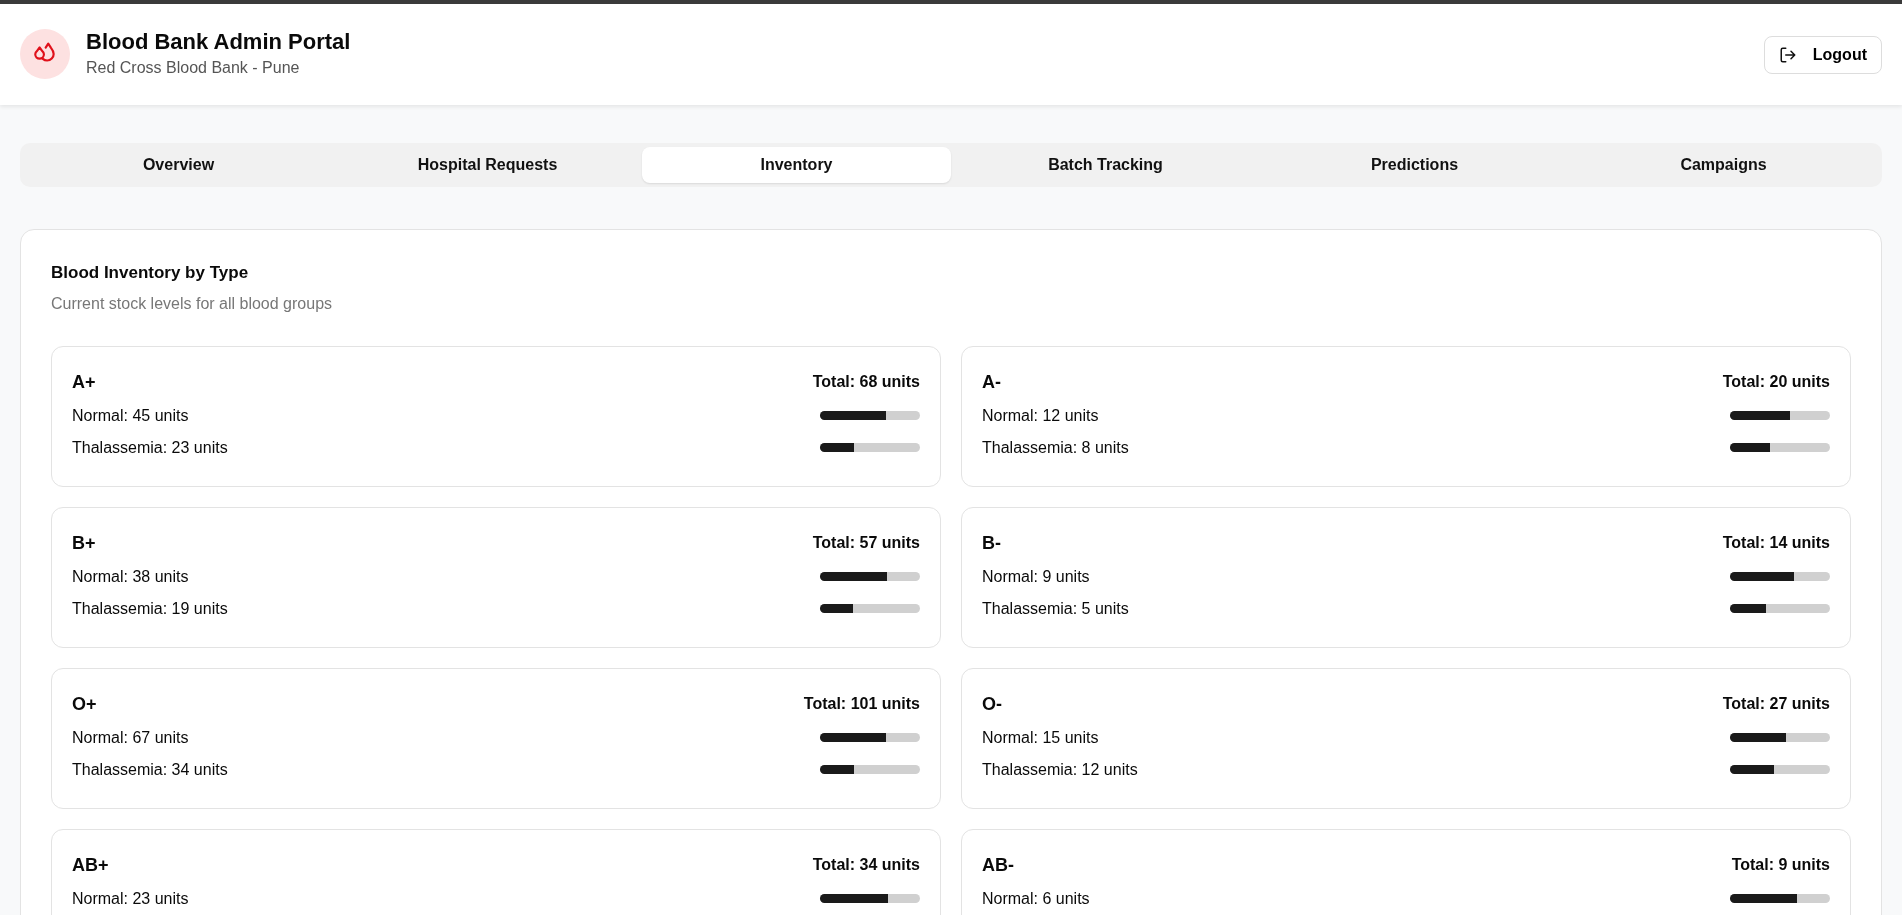  What do you see at coordinates (84, 704) in the screenshot?
I see `blood-type: O+` at bounding box center [84, 704].